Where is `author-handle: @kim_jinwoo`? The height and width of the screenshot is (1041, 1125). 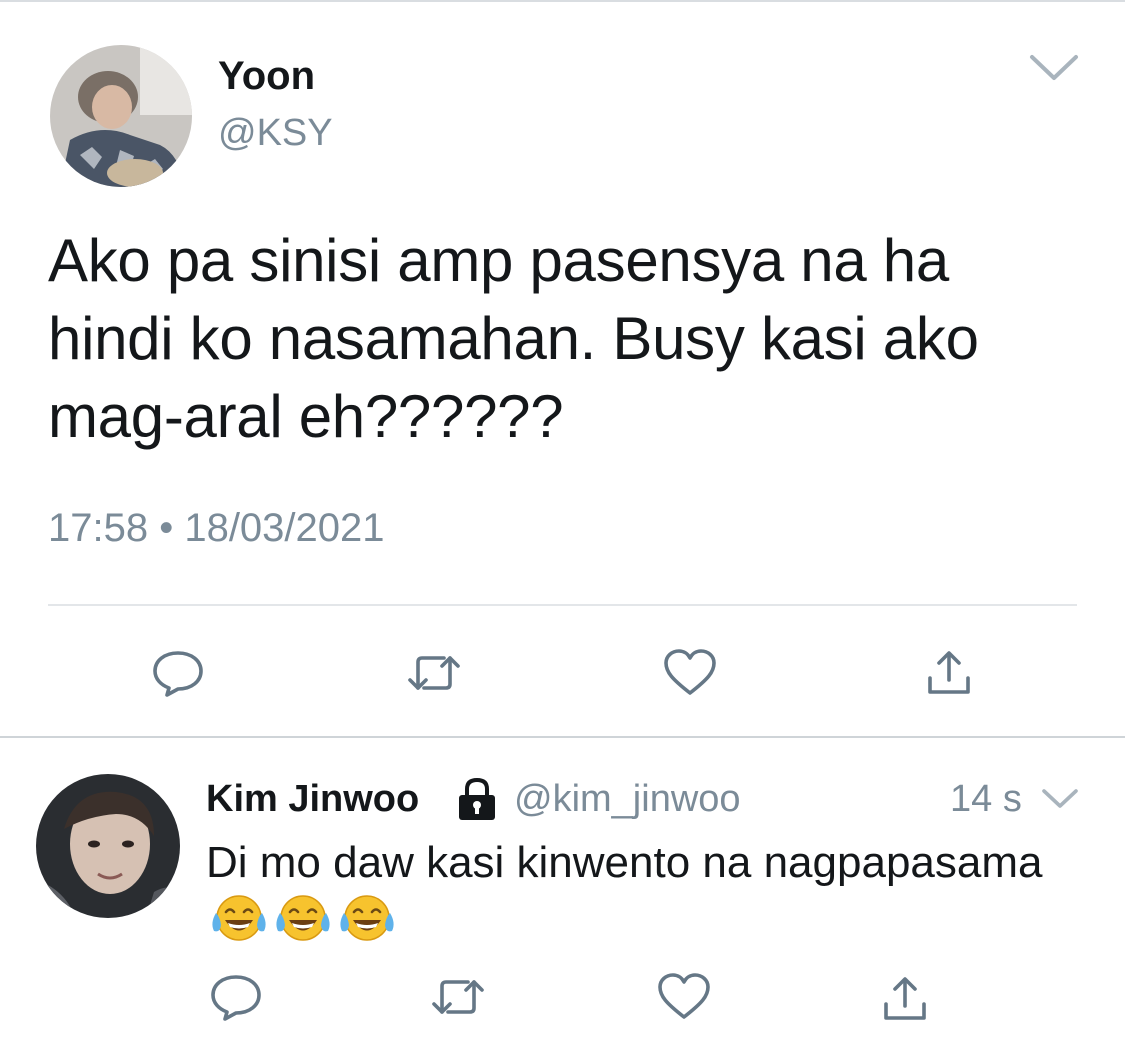
author-handle: @kim_jinwoo is located at coordinates (627, 799).